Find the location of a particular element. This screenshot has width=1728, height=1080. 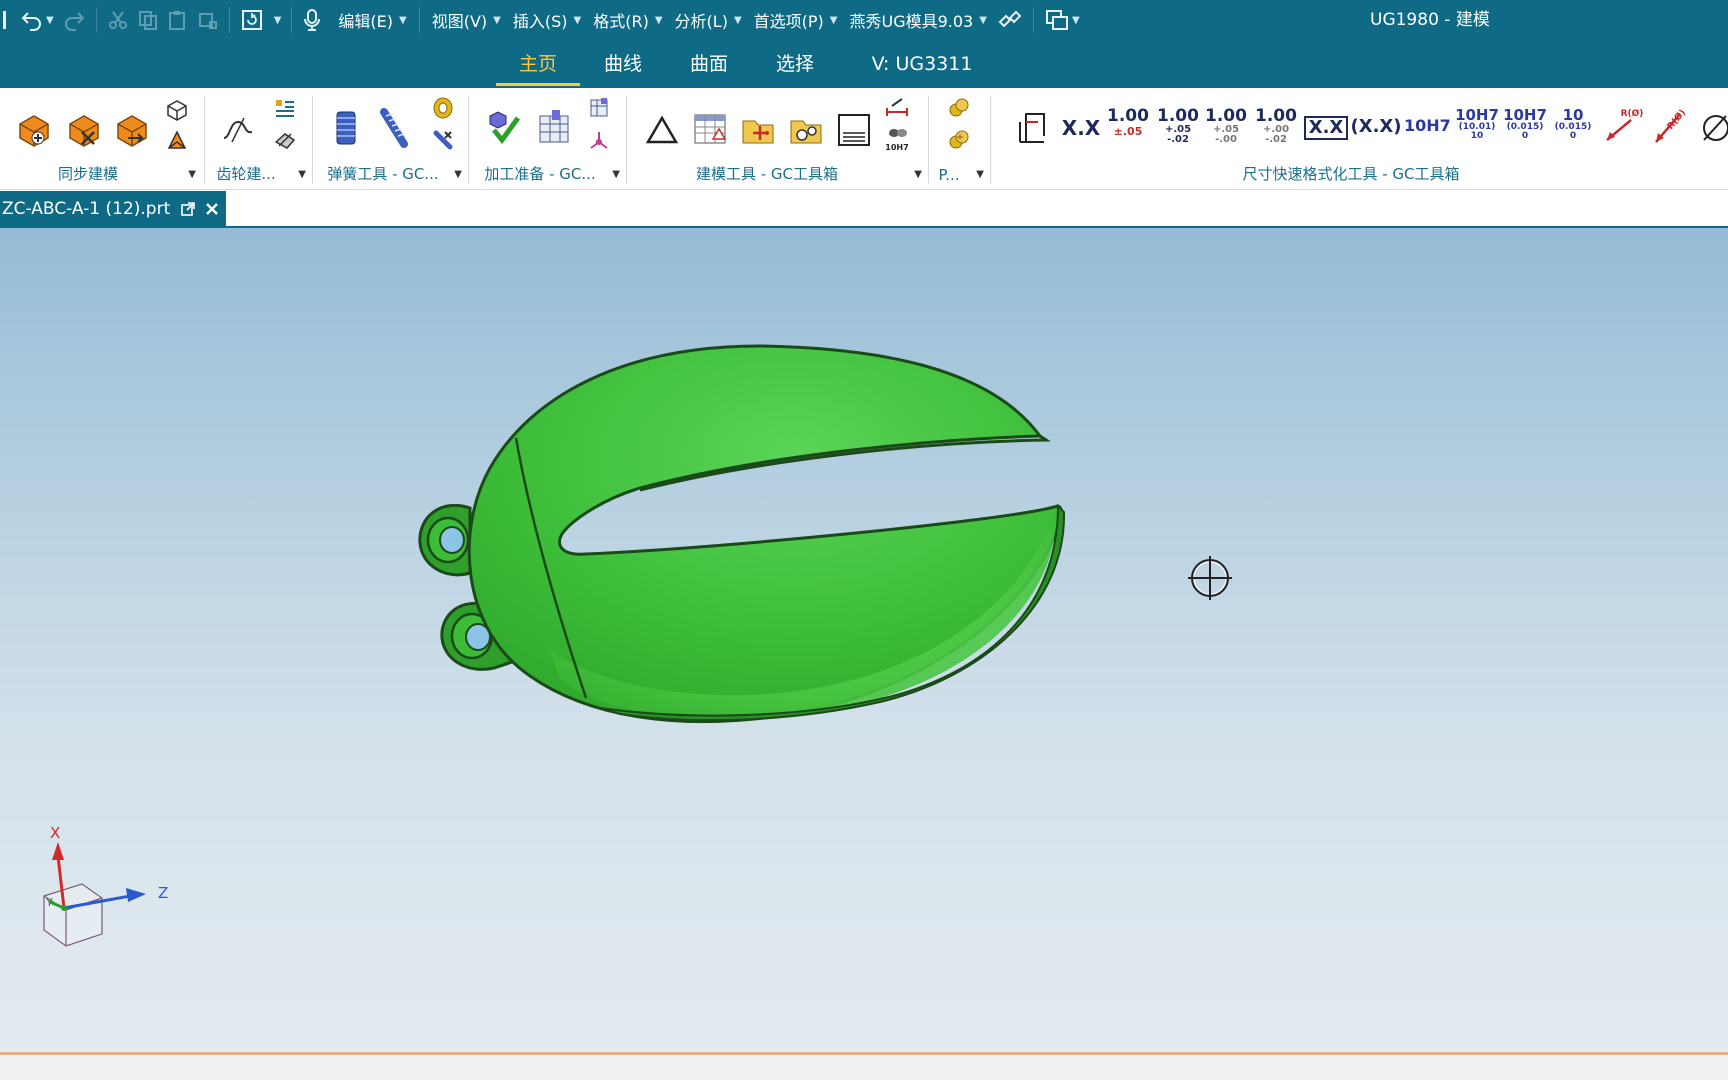

table-icon is located at coordinates (710, 130).